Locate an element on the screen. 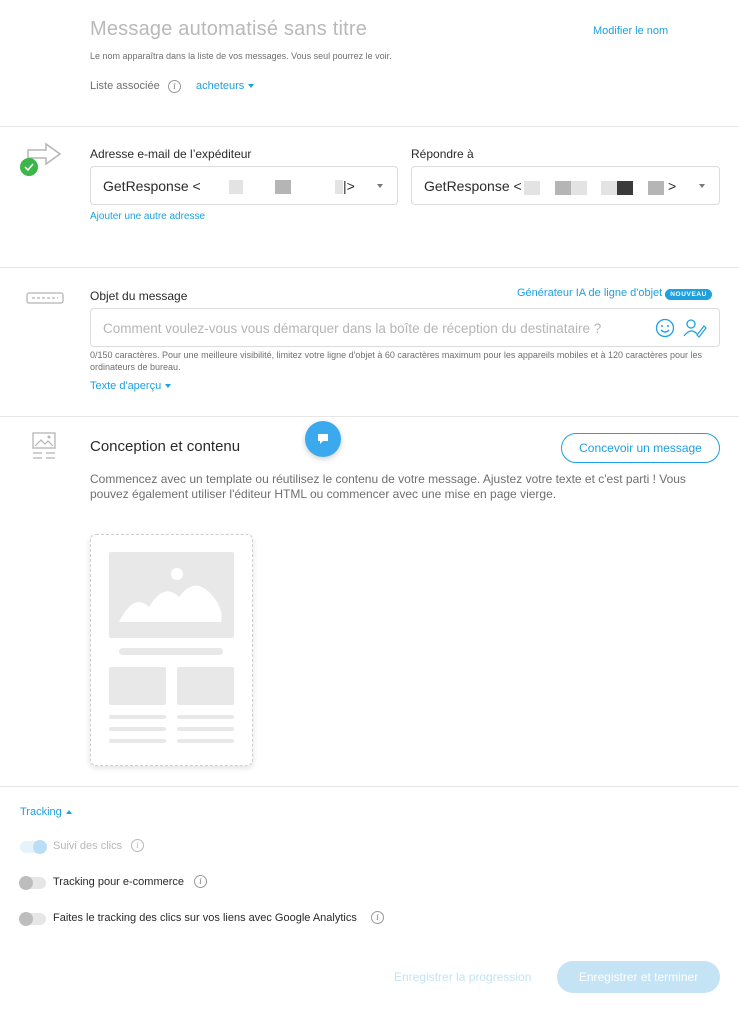  design-message-button: Concevoir un message is located at coordinates (640, 448).